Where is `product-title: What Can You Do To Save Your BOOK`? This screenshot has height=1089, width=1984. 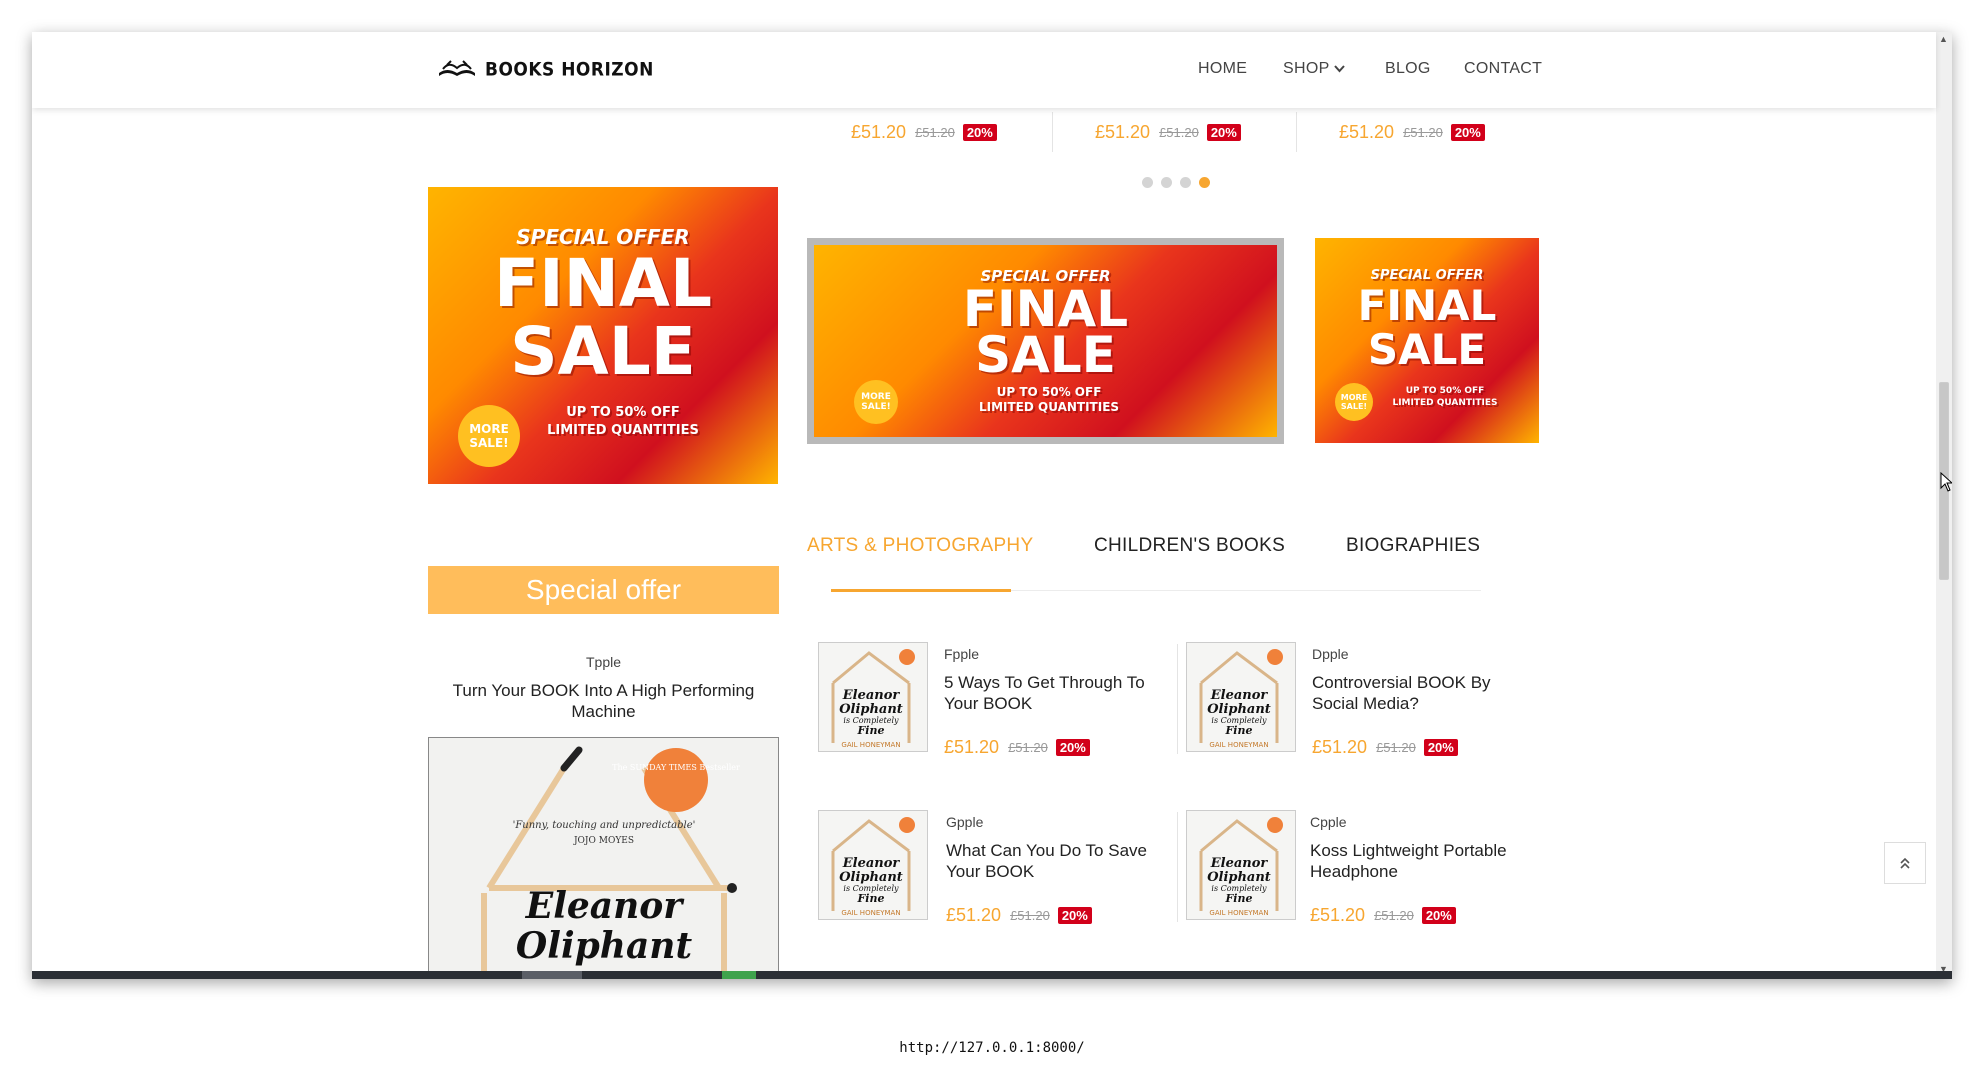 product-title: What Can You Do To Save Your BOOK is located at coordinates (1051, 861).